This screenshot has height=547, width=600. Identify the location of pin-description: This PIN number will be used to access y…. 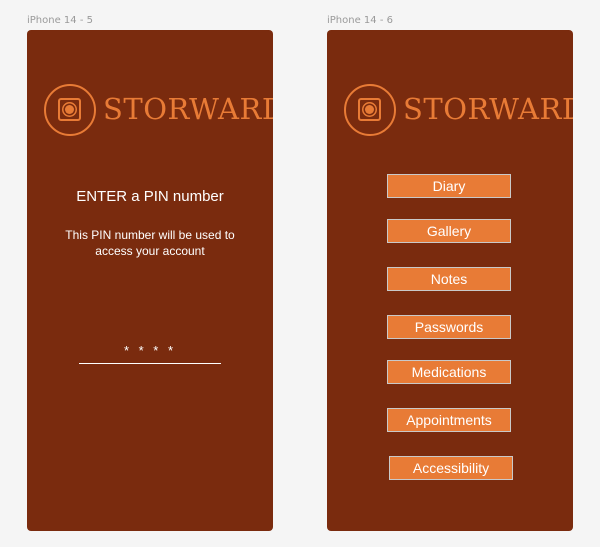
(150, 243).